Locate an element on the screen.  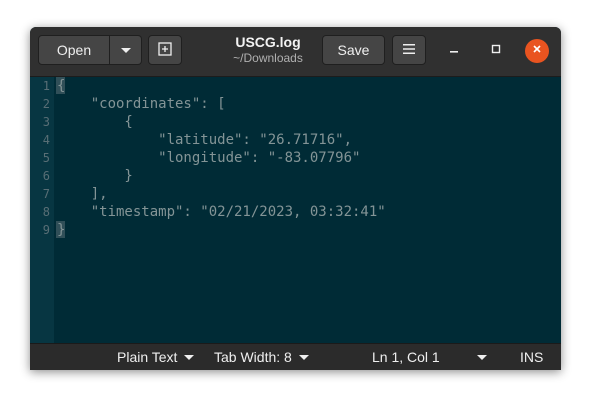
cursor-position: Ln 1, Col 1 is located at coordinates (406, 357).